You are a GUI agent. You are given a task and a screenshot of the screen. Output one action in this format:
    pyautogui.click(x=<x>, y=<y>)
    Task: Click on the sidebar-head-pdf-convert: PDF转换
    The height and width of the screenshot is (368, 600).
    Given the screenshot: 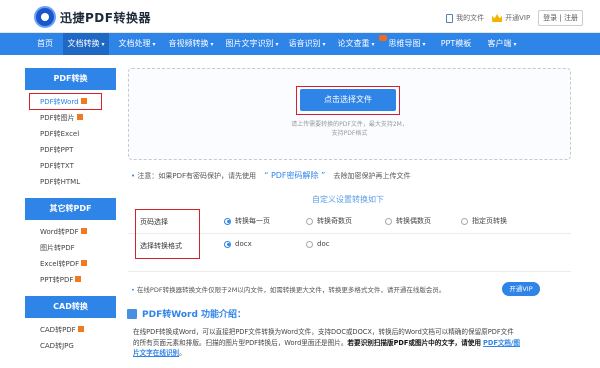 What is the action you would take?
    pyautogui.click(x=70, y=79)
    